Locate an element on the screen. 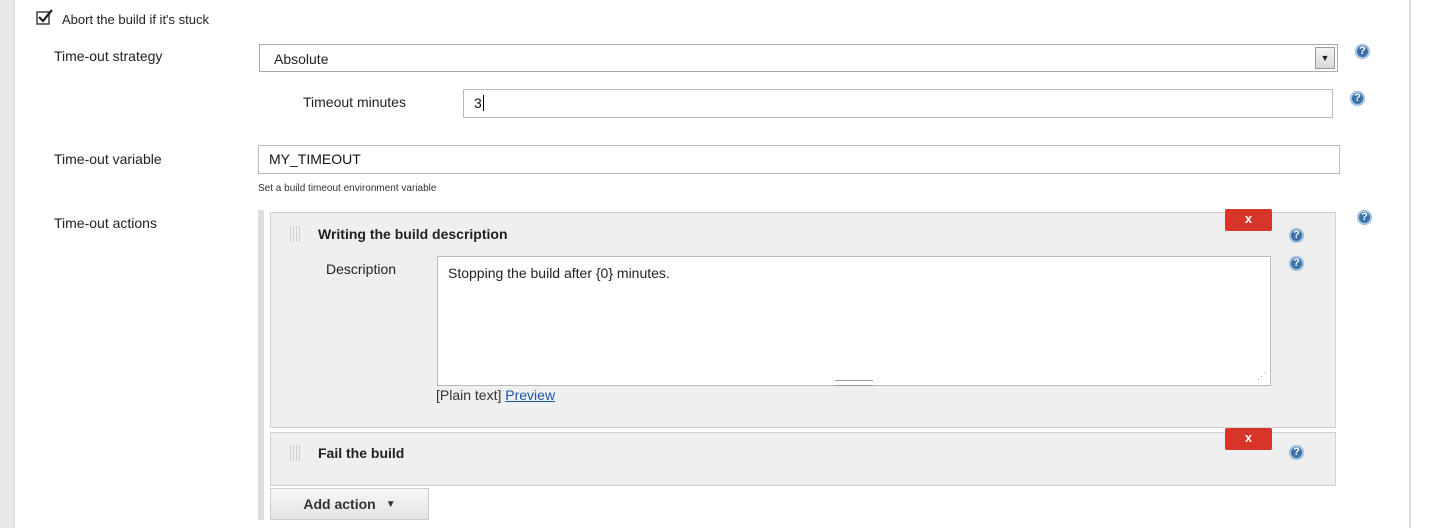  strategy-label: Time-out strategy is located at coordinates (108, 56).